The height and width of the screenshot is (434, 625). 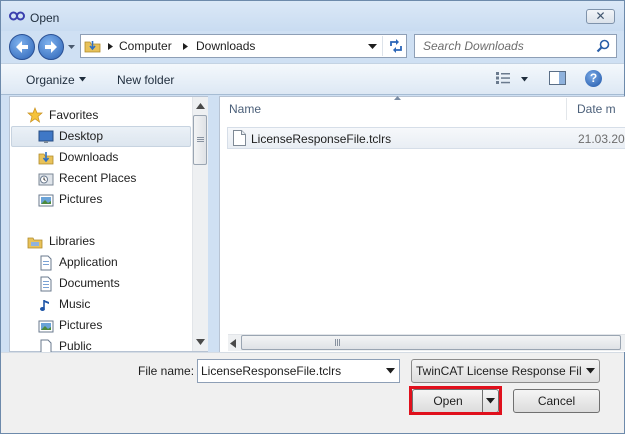 I want to click on file-name-value: LicenseResponseFile.tclrs, so click(x=271, y=371).